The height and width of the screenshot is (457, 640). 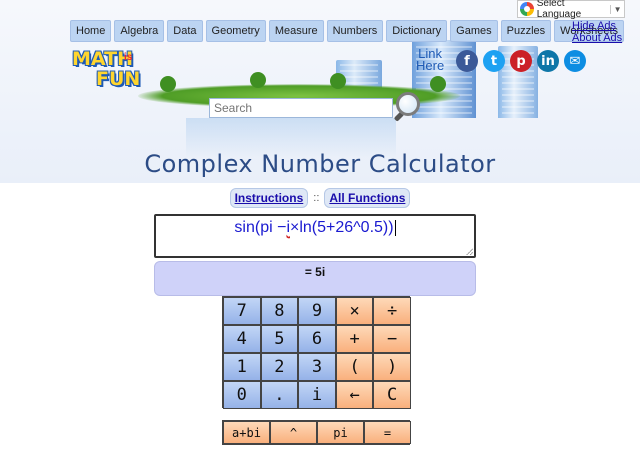 I want to click on mathsisfun-logo: MATH is FUN, so click(x=107, y=71).